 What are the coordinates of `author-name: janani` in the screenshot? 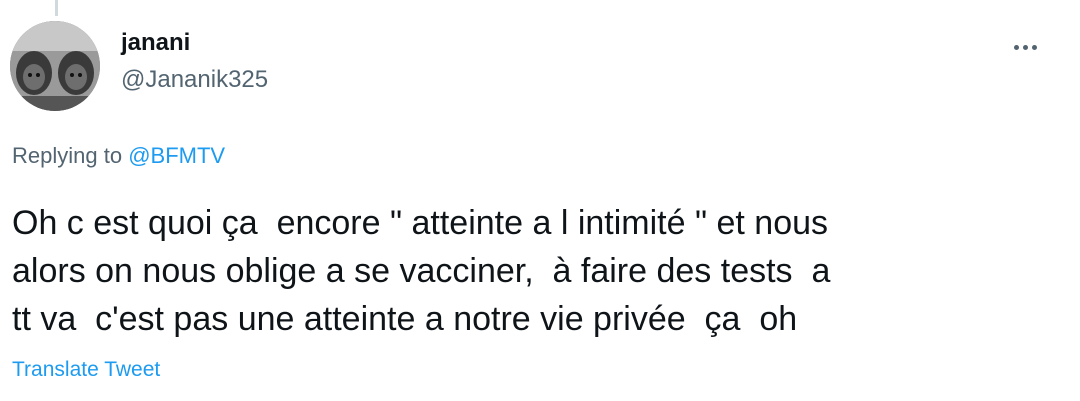 It's located at (155, 43).